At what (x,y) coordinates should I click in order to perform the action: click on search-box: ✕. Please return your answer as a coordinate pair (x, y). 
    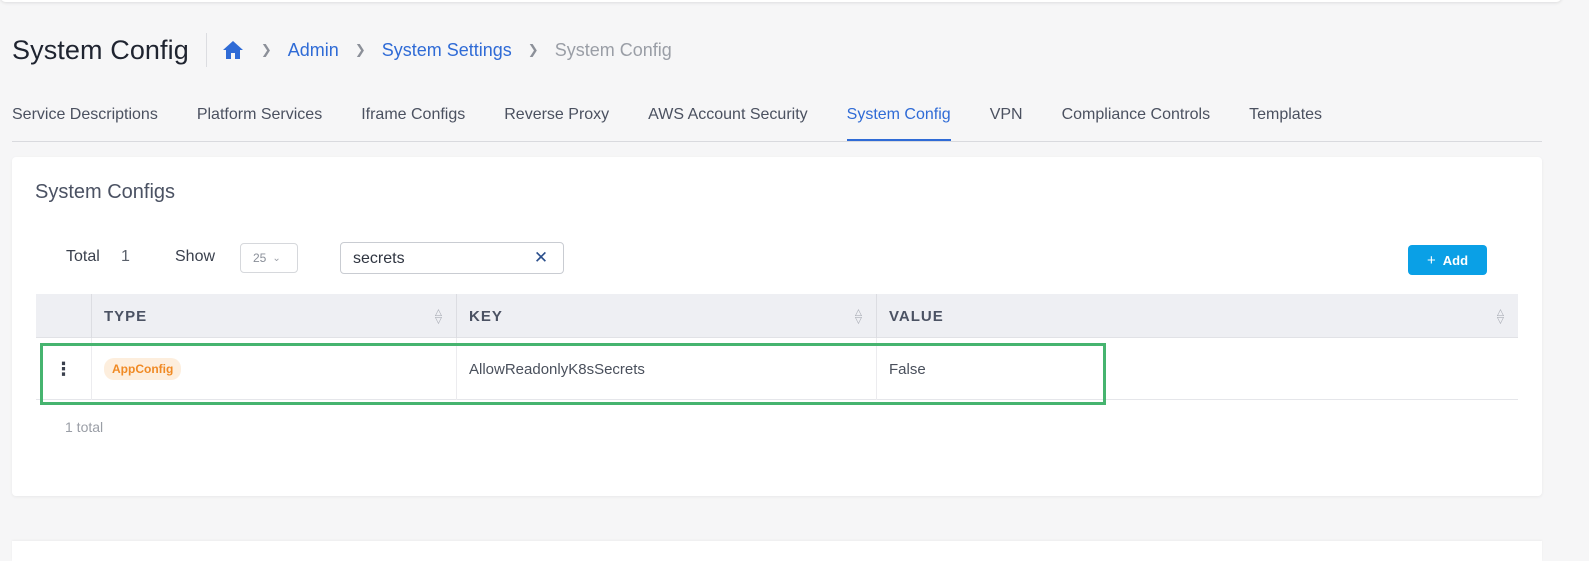
    Looking at the image, I should click on (452, 258).